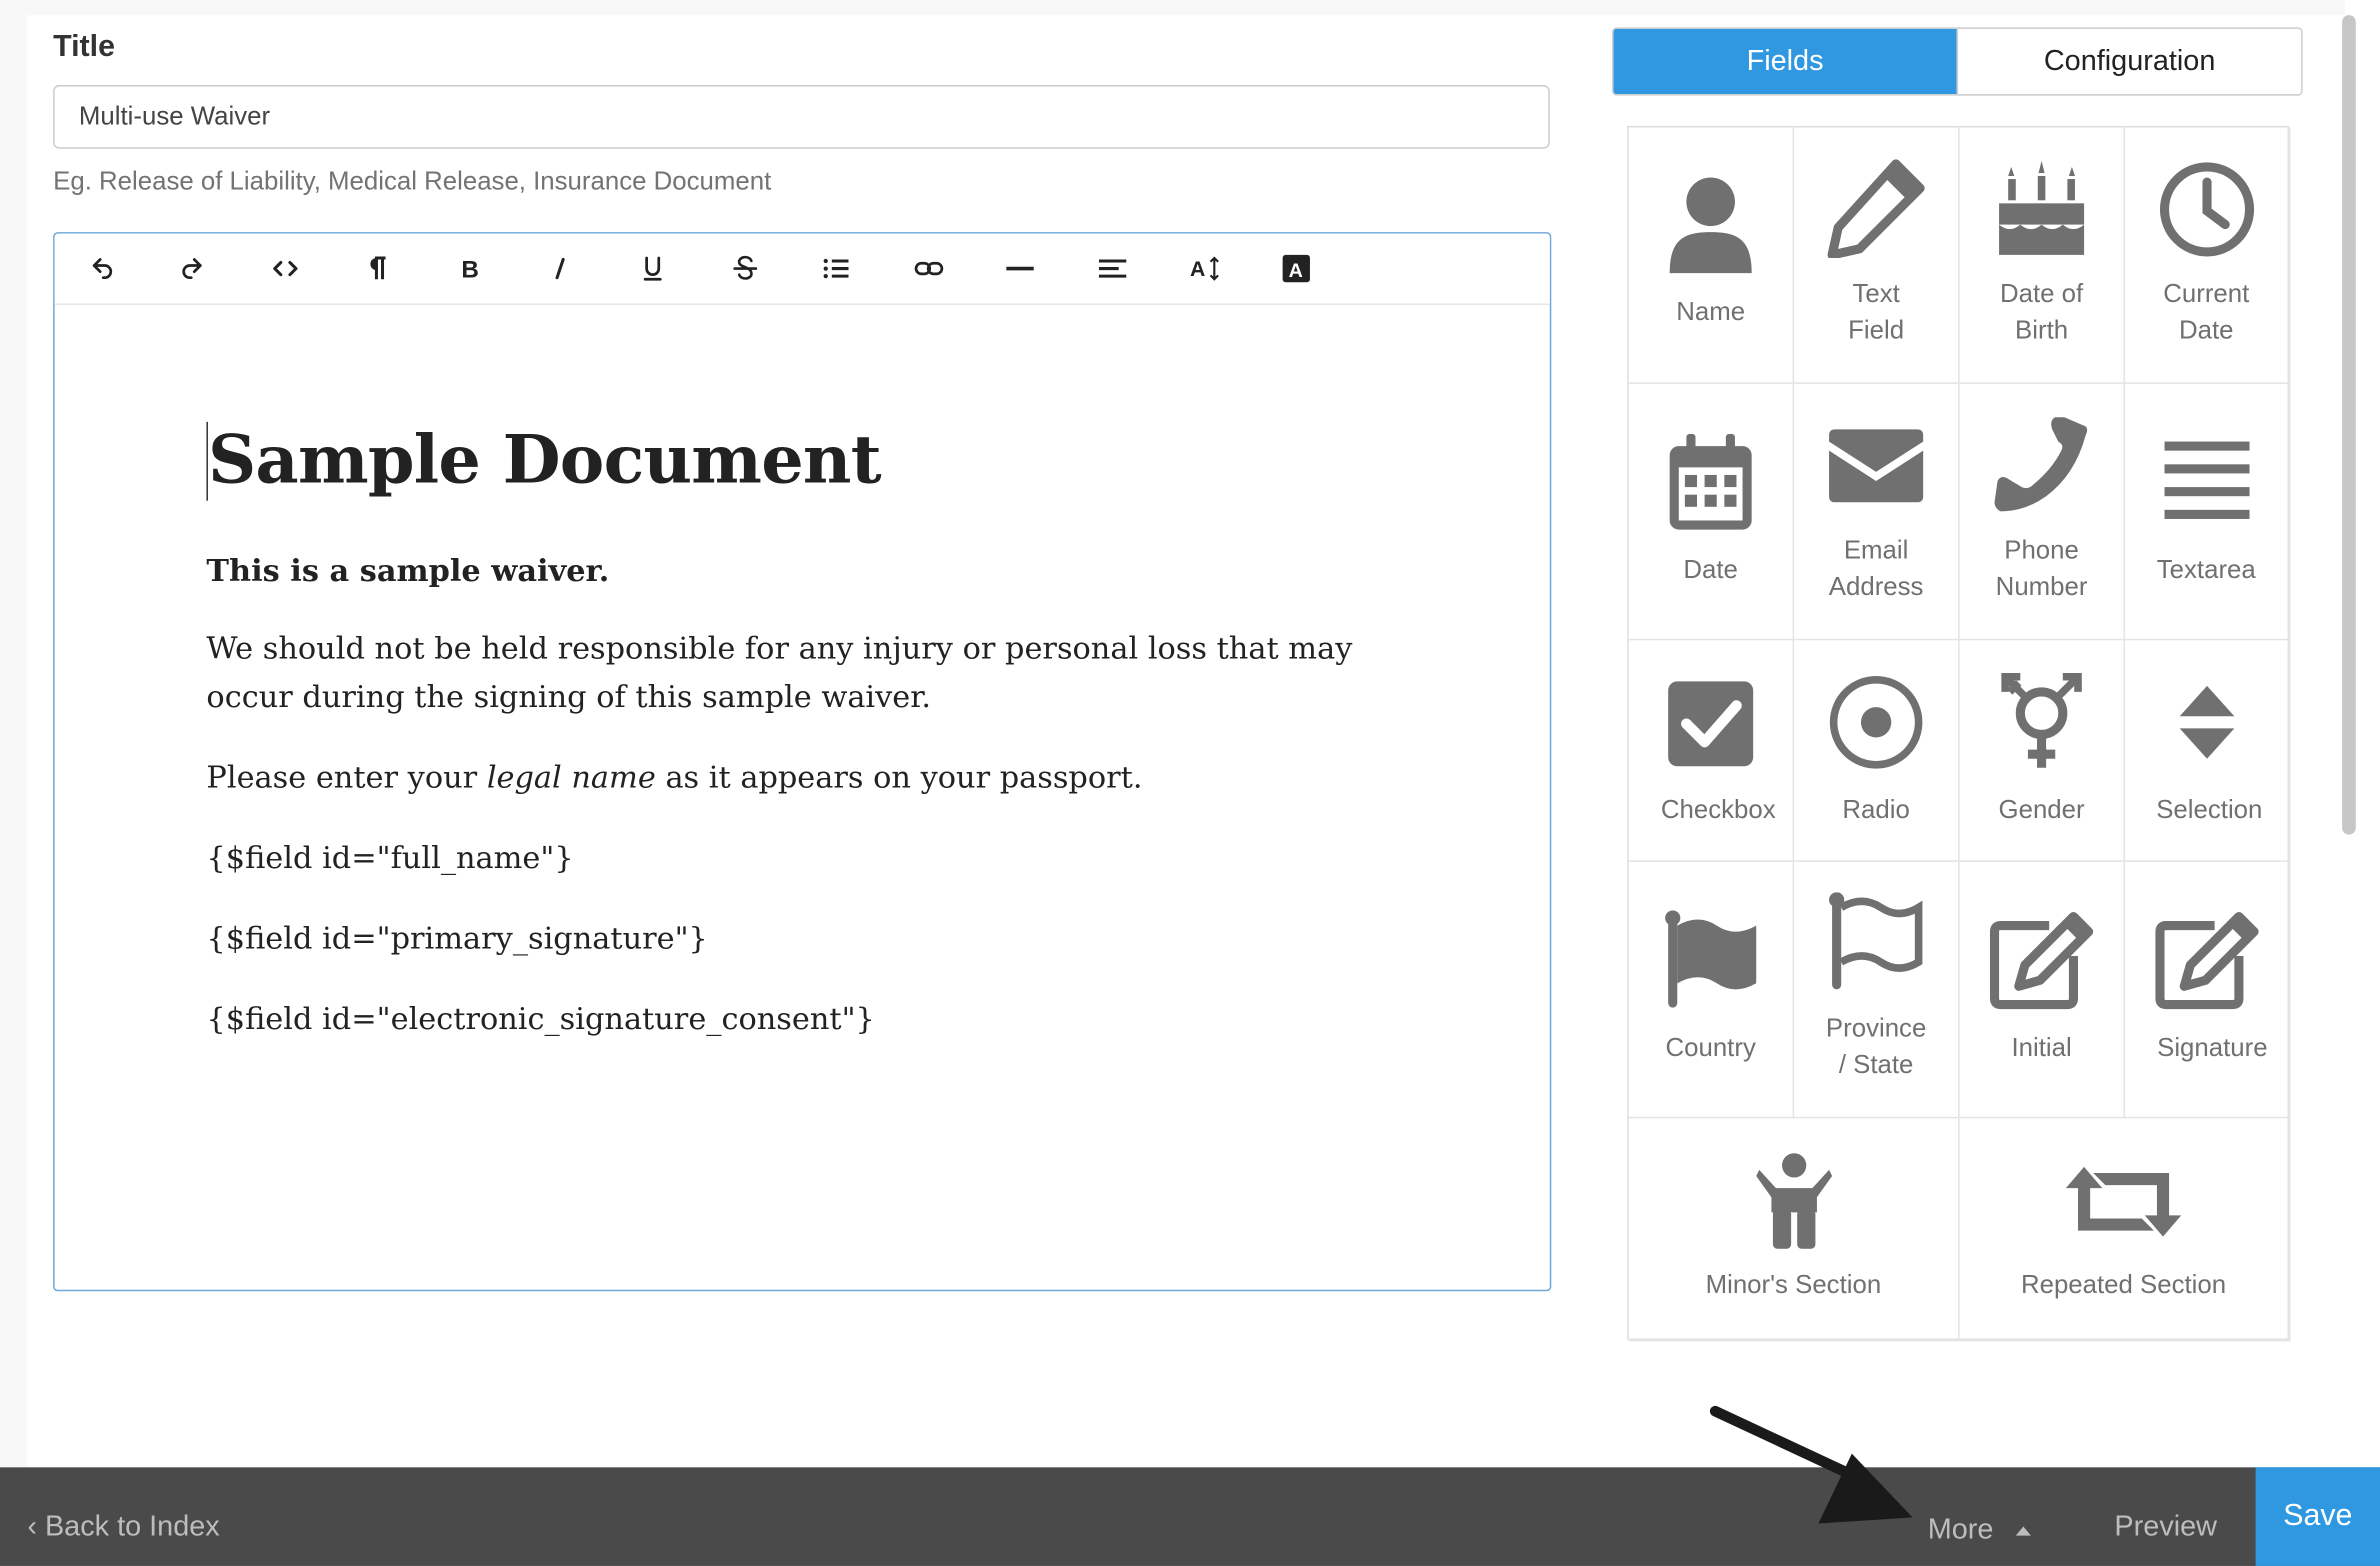  Describe the element at coordinates (1710, 481) in the screenshot. I see `calendar-icon` at that location.